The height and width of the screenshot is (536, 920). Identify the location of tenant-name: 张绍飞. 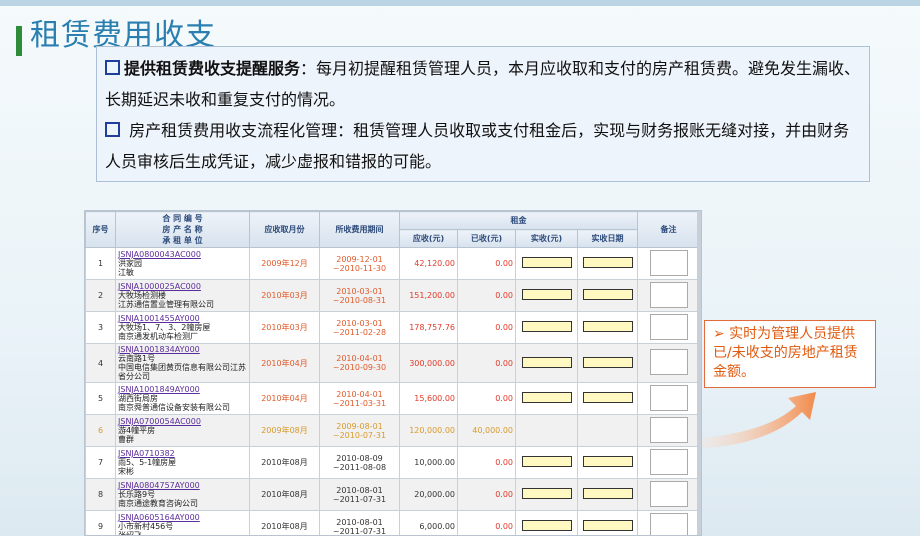
(130, 533).